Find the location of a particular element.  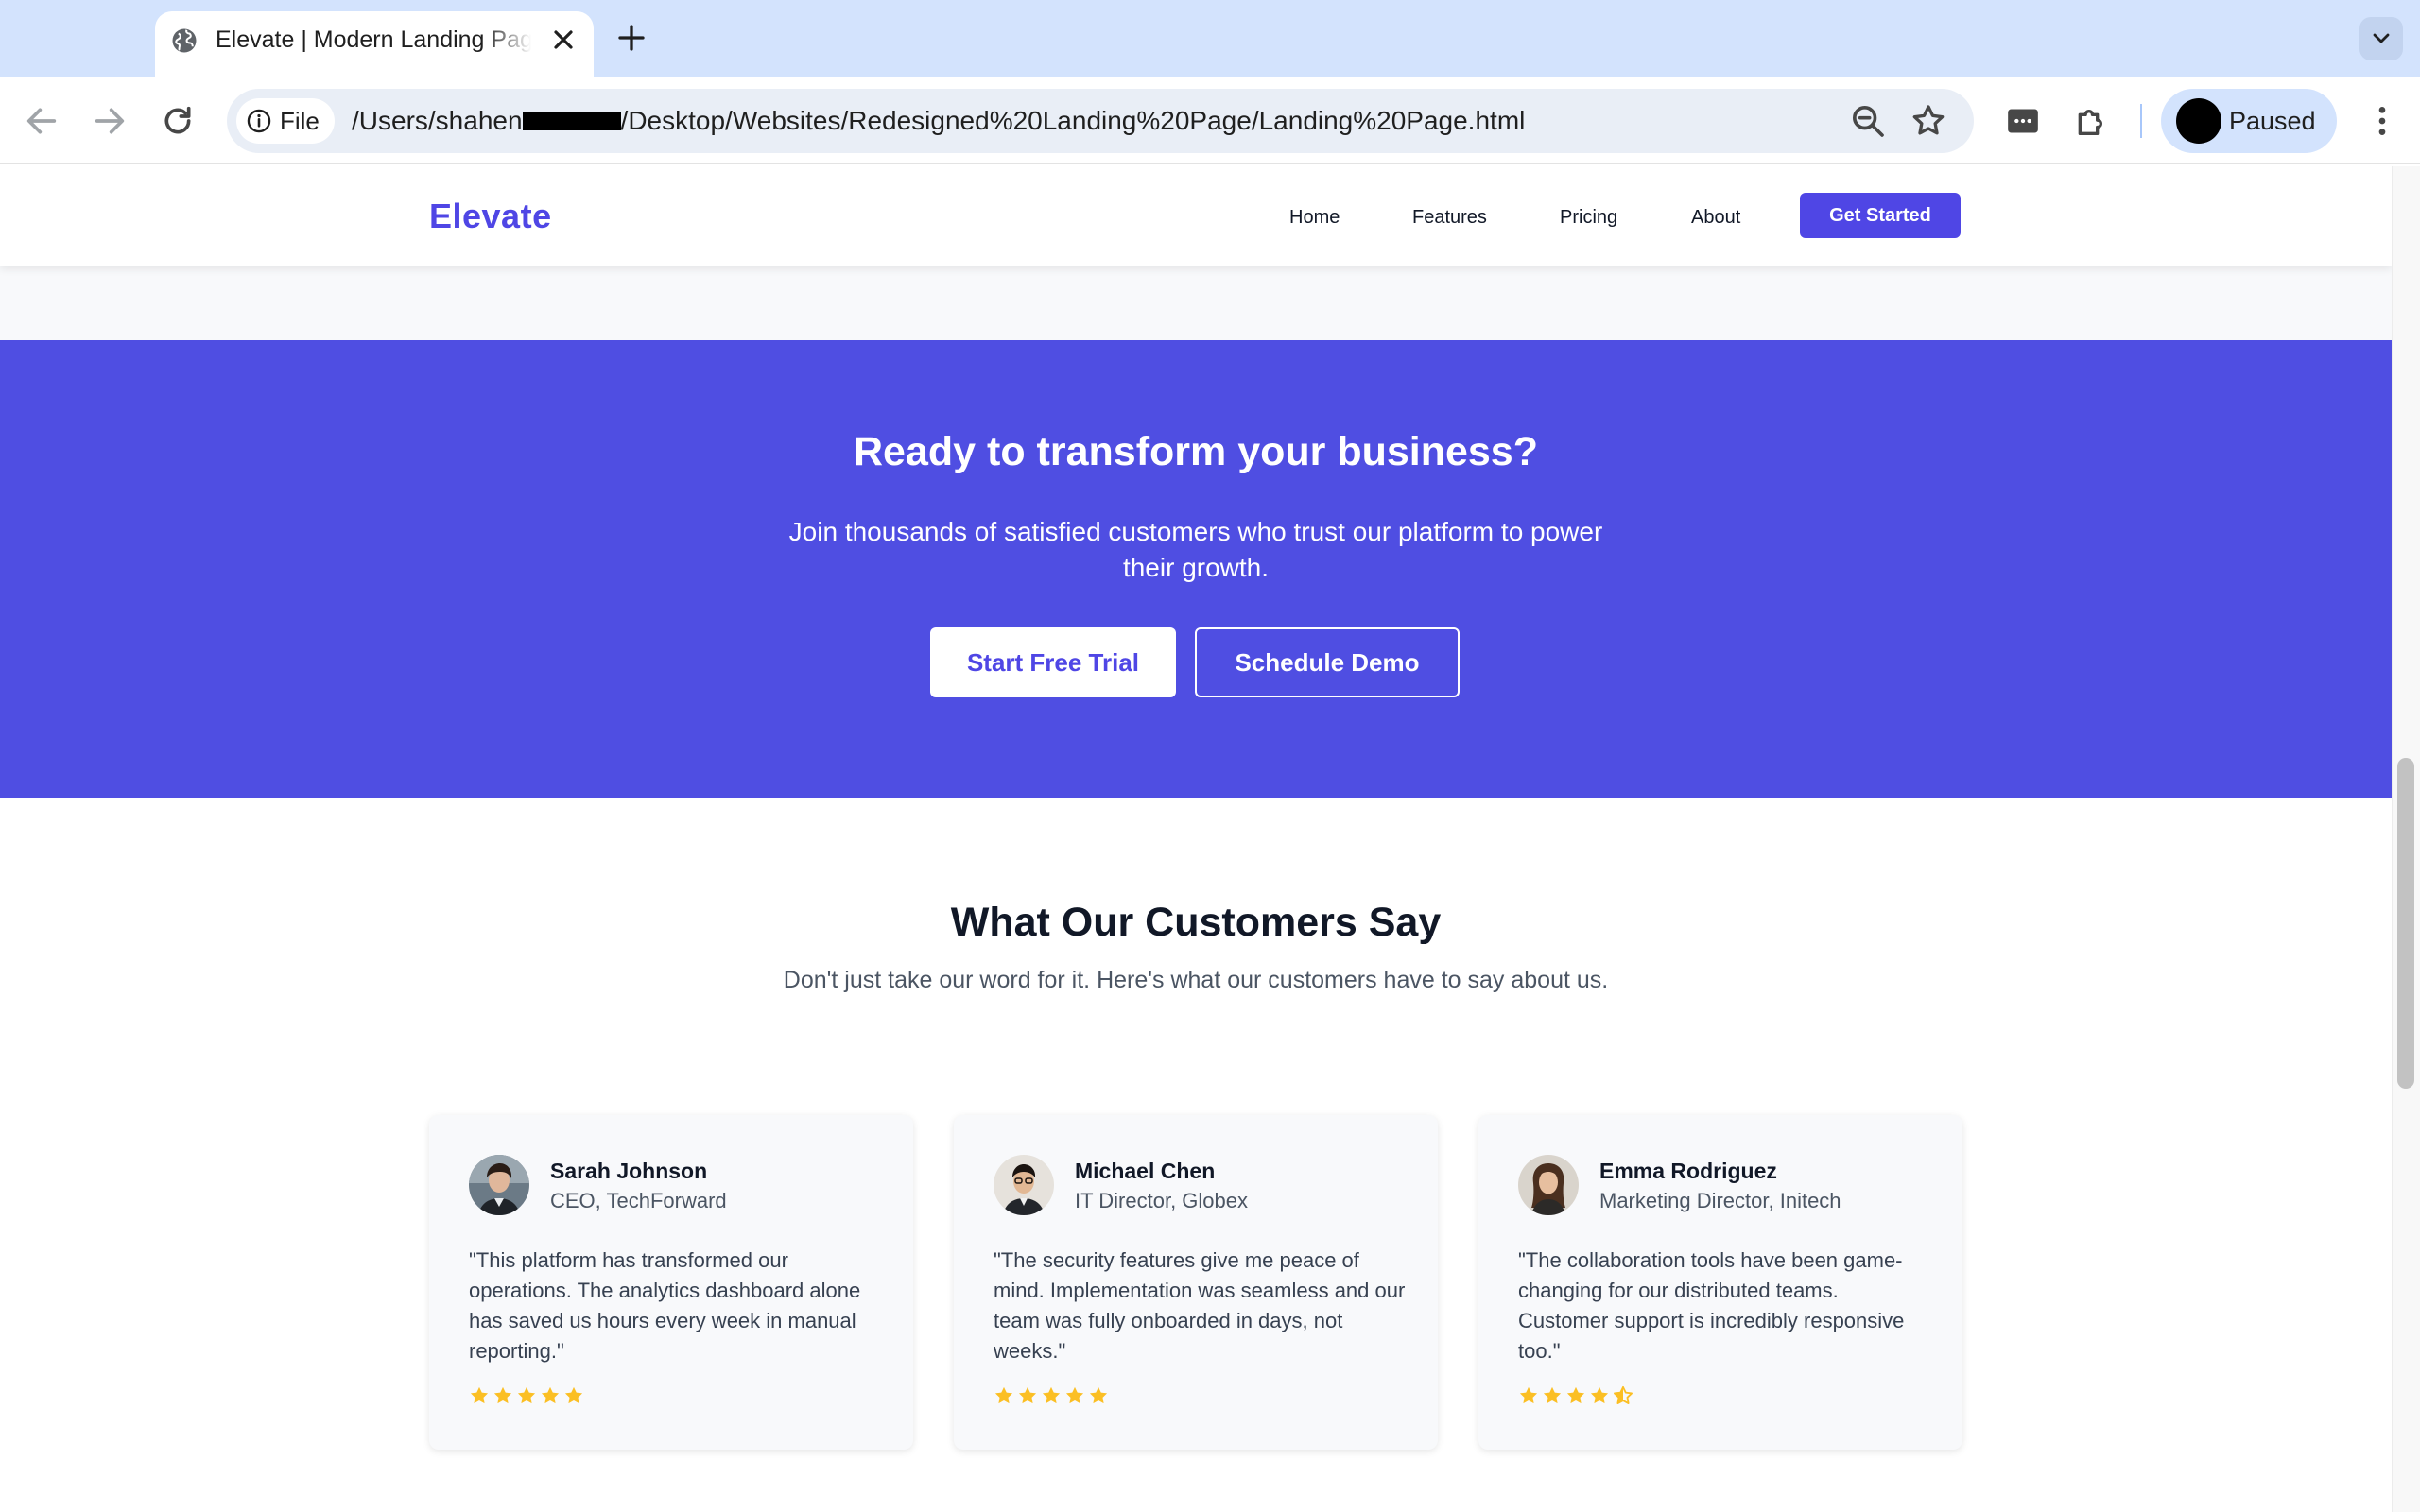

kebab-menu-icon is located at coordinates (2382, 121).